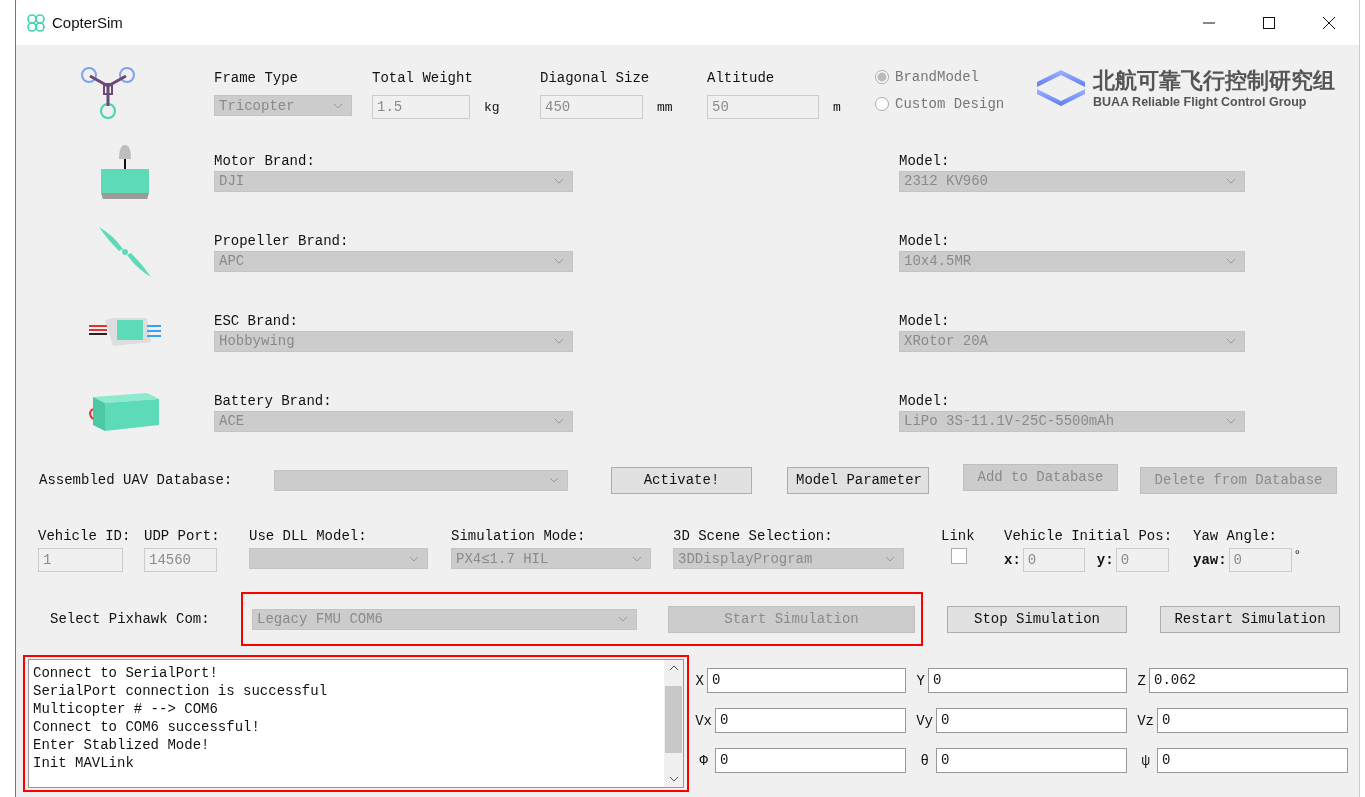  What do you see at coordinates (703, 760) in the screenshot?
I see `state-label: Φ` at bounding box center [703, 760].